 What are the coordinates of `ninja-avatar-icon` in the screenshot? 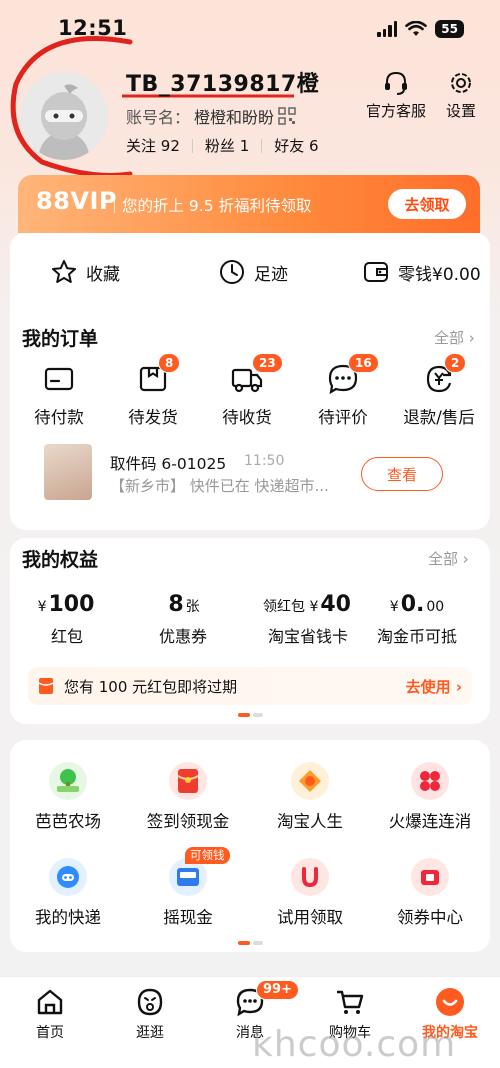 It's located at (64, 116).